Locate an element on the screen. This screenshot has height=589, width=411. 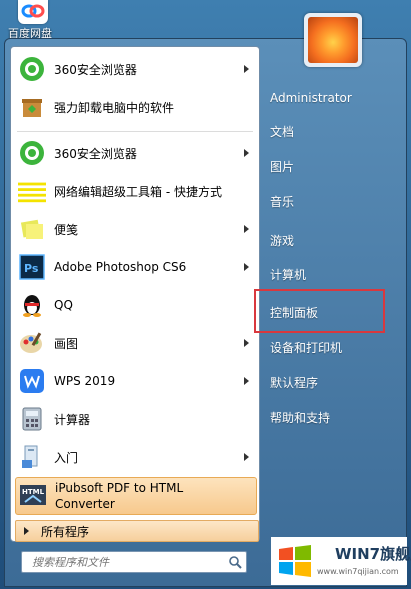
wps-icon is located at coordinates (32, 381).